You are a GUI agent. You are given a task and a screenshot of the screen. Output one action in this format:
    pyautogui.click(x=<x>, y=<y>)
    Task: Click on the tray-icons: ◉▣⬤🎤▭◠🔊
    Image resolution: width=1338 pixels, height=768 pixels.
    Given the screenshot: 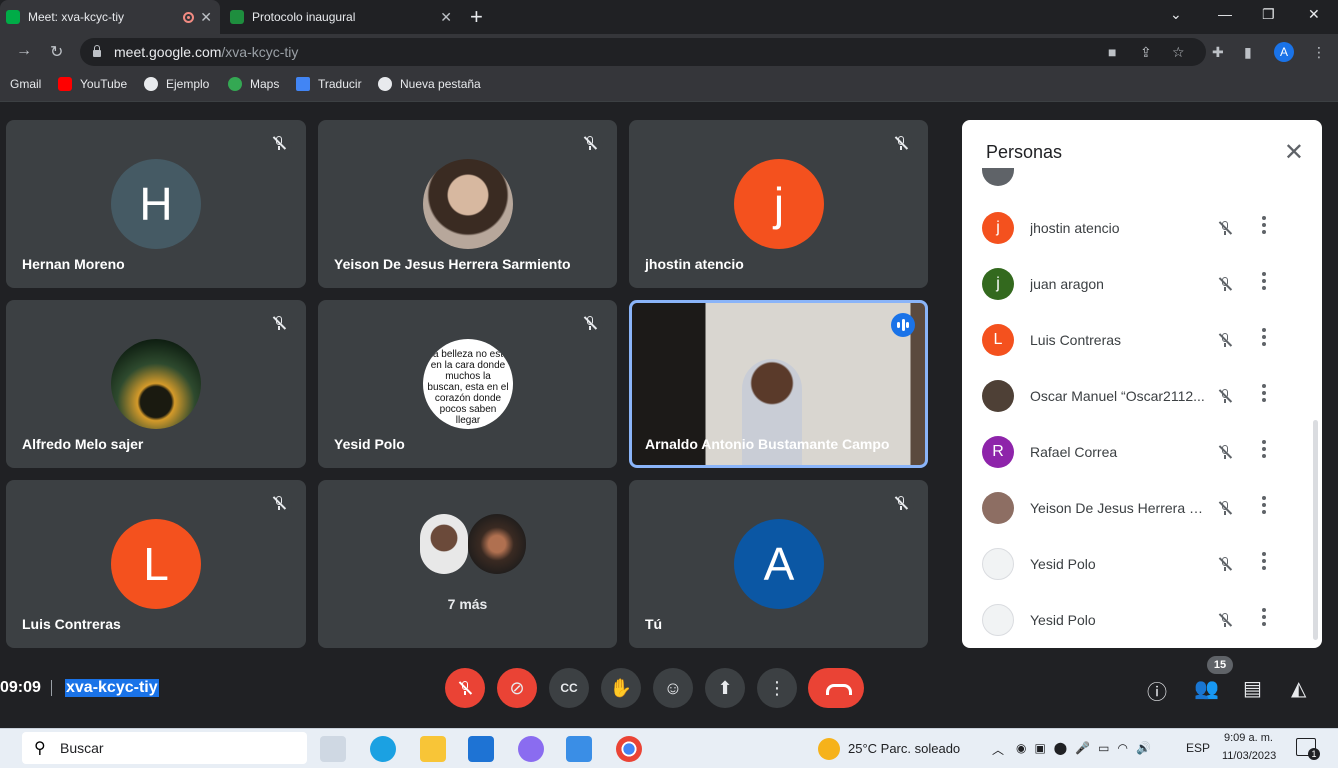 What is the action you would take?
    pyautogui.click(x=1087, y=748)
    